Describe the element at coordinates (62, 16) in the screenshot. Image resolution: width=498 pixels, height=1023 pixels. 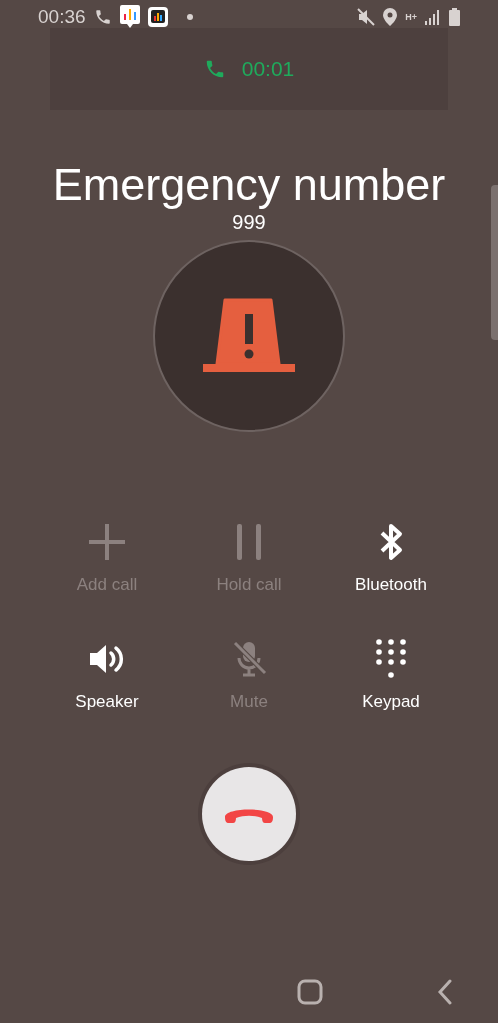
I see `status-time: 00:36` at that location.